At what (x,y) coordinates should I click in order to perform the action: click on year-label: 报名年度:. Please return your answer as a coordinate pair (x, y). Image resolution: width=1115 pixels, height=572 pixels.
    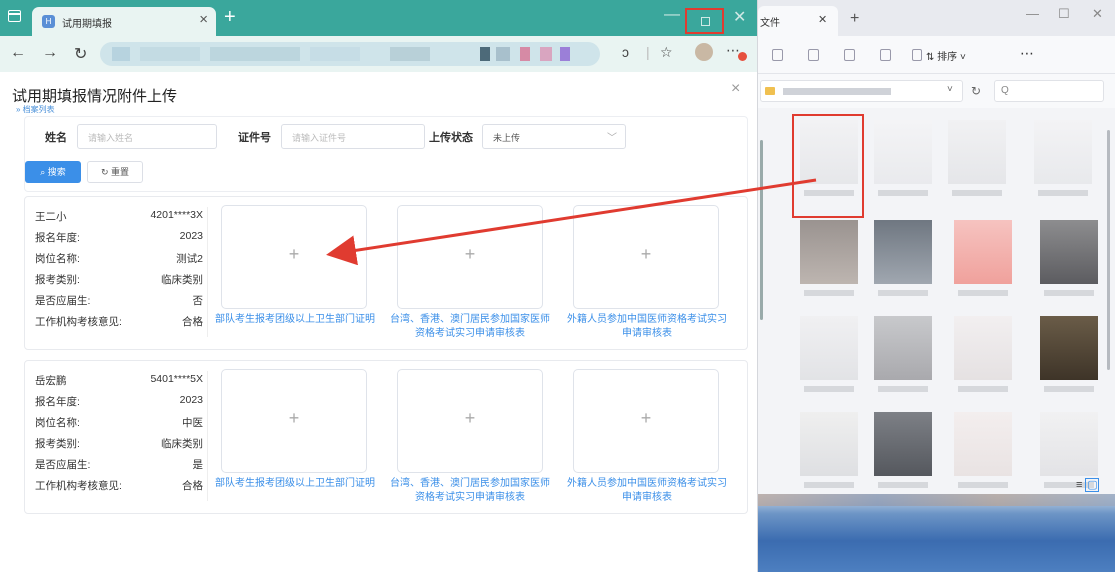
    Looking at the image, I should click on (57, 238).